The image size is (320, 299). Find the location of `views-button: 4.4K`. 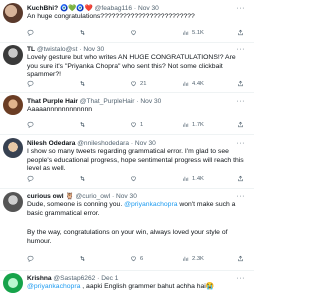

views-button: 4.4K is located at coordinates (193, 83).